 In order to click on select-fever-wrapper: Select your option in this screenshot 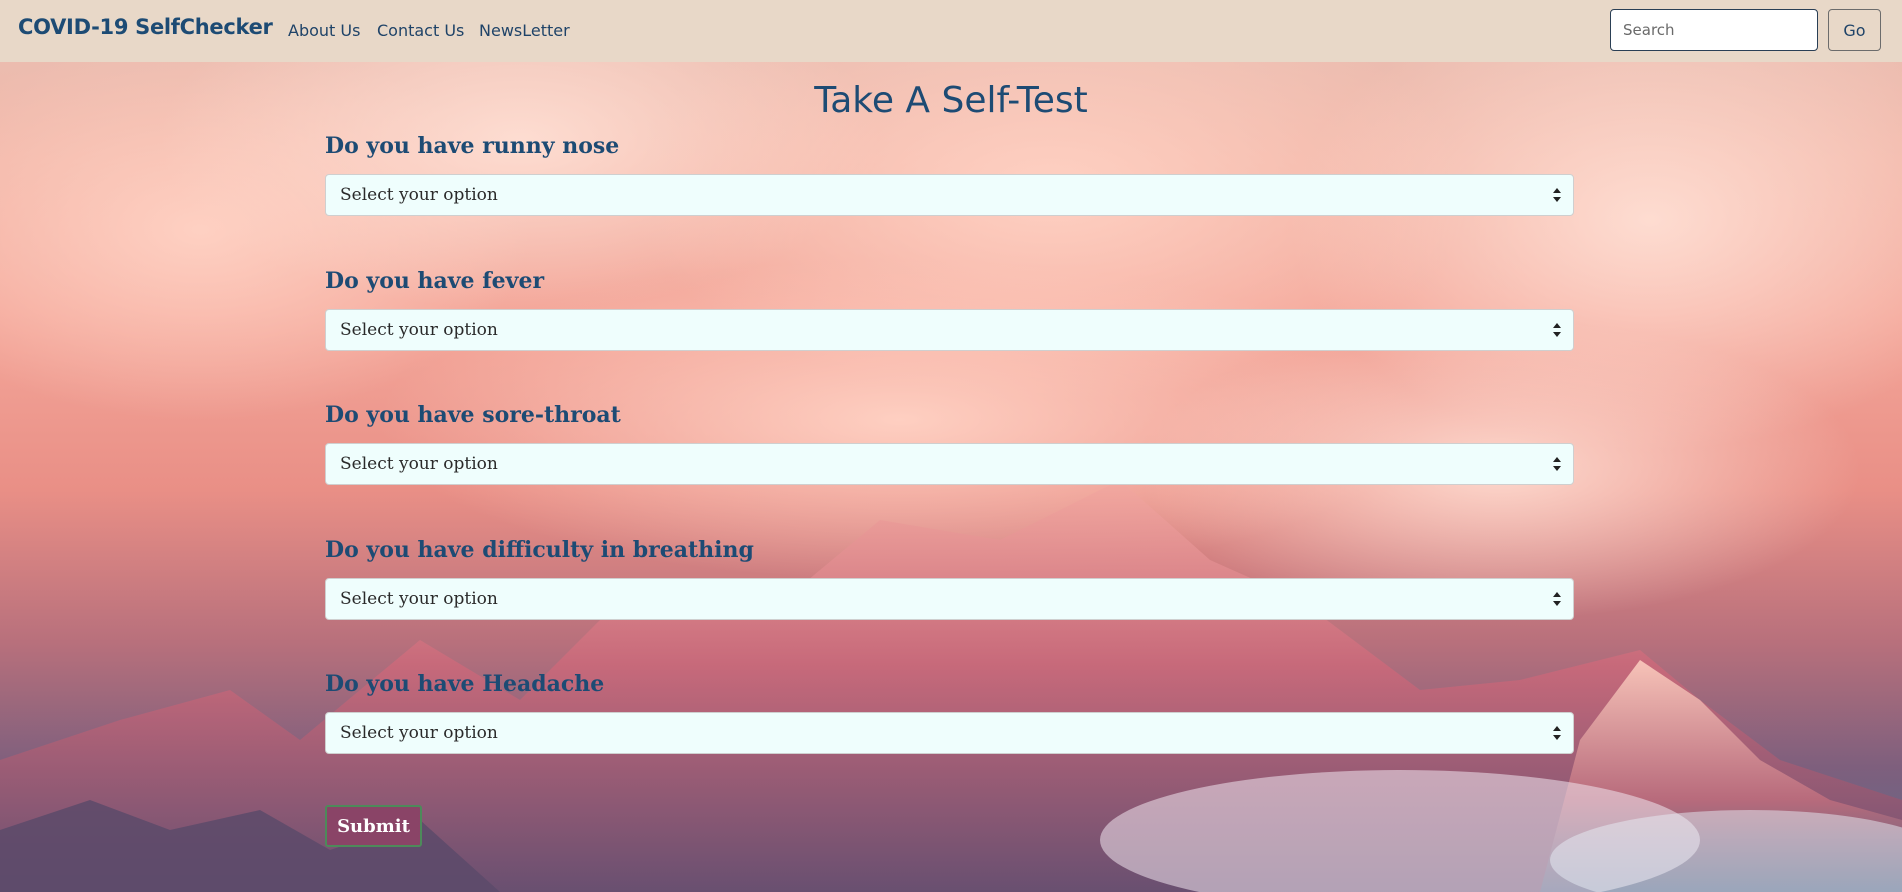, I will do `click(949, 330)`.